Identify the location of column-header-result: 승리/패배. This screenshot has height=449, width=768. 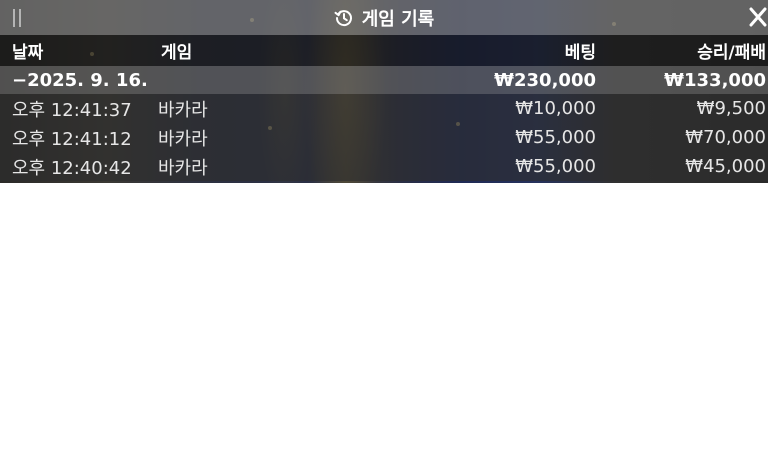
(731, 53).